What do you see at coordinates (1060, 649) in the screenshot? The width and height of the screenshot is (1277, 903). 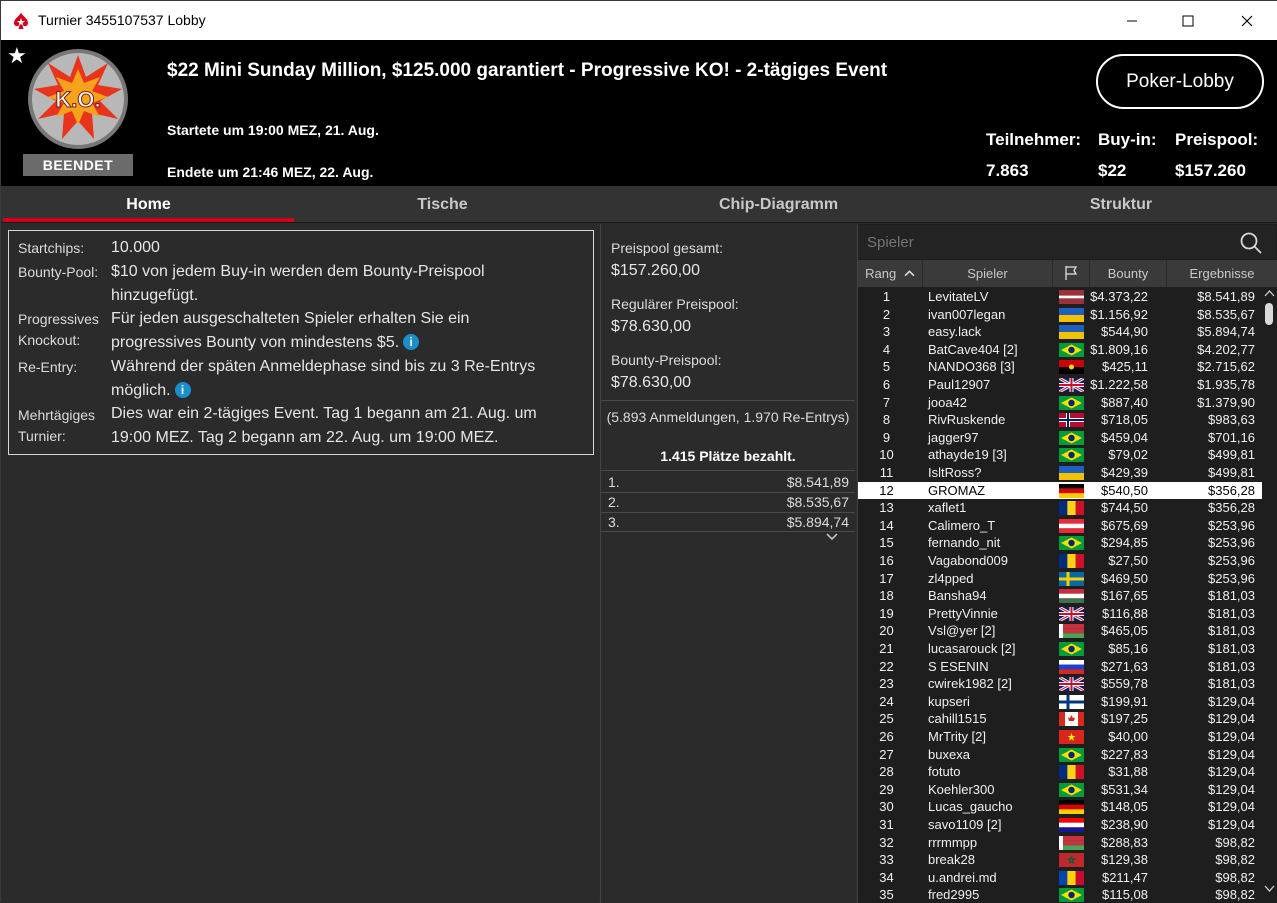 I see `player-row: 21 lucasarouck [2] $85,16 $181,03` at bounding box center [1060, 649].